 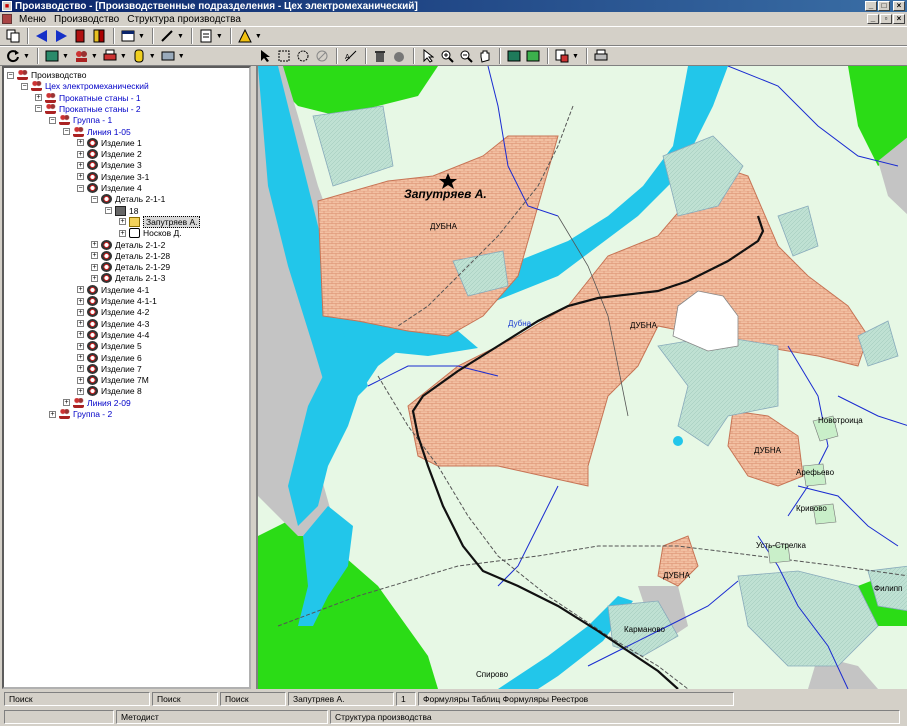 I want to click on tree-node: + Деталь 2-1-28, so click(x=130, y=256).